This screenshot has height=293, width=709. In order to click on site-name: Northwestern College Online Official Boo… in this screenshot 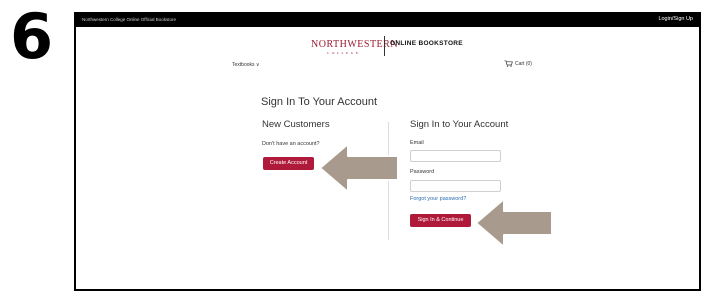, I will do `click(129, 19)`.